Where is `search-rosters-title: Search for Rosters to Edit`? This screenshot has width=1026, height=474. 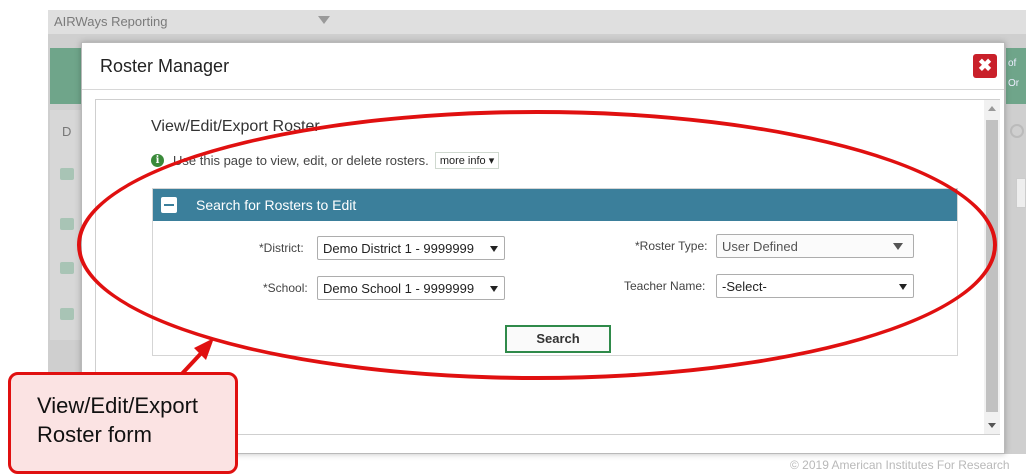 search-rosters-title: Search for Rosters to Edit is located at coordinates (276, 205).